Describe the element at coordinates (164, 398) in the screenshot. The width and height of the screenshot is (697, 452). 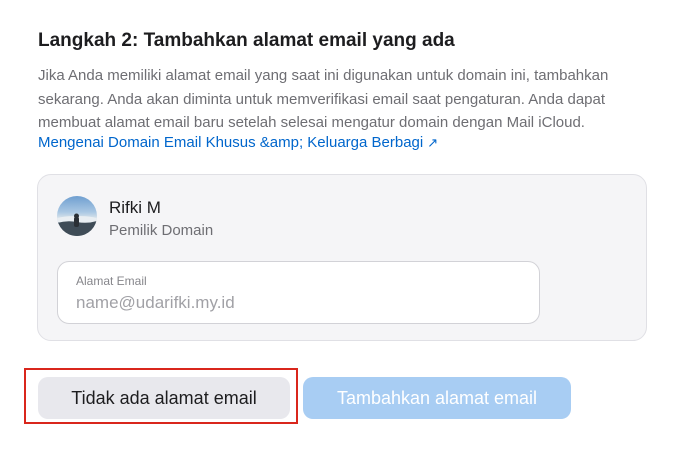
I see `no-email-button: Tidak ada alamat email` at that location.